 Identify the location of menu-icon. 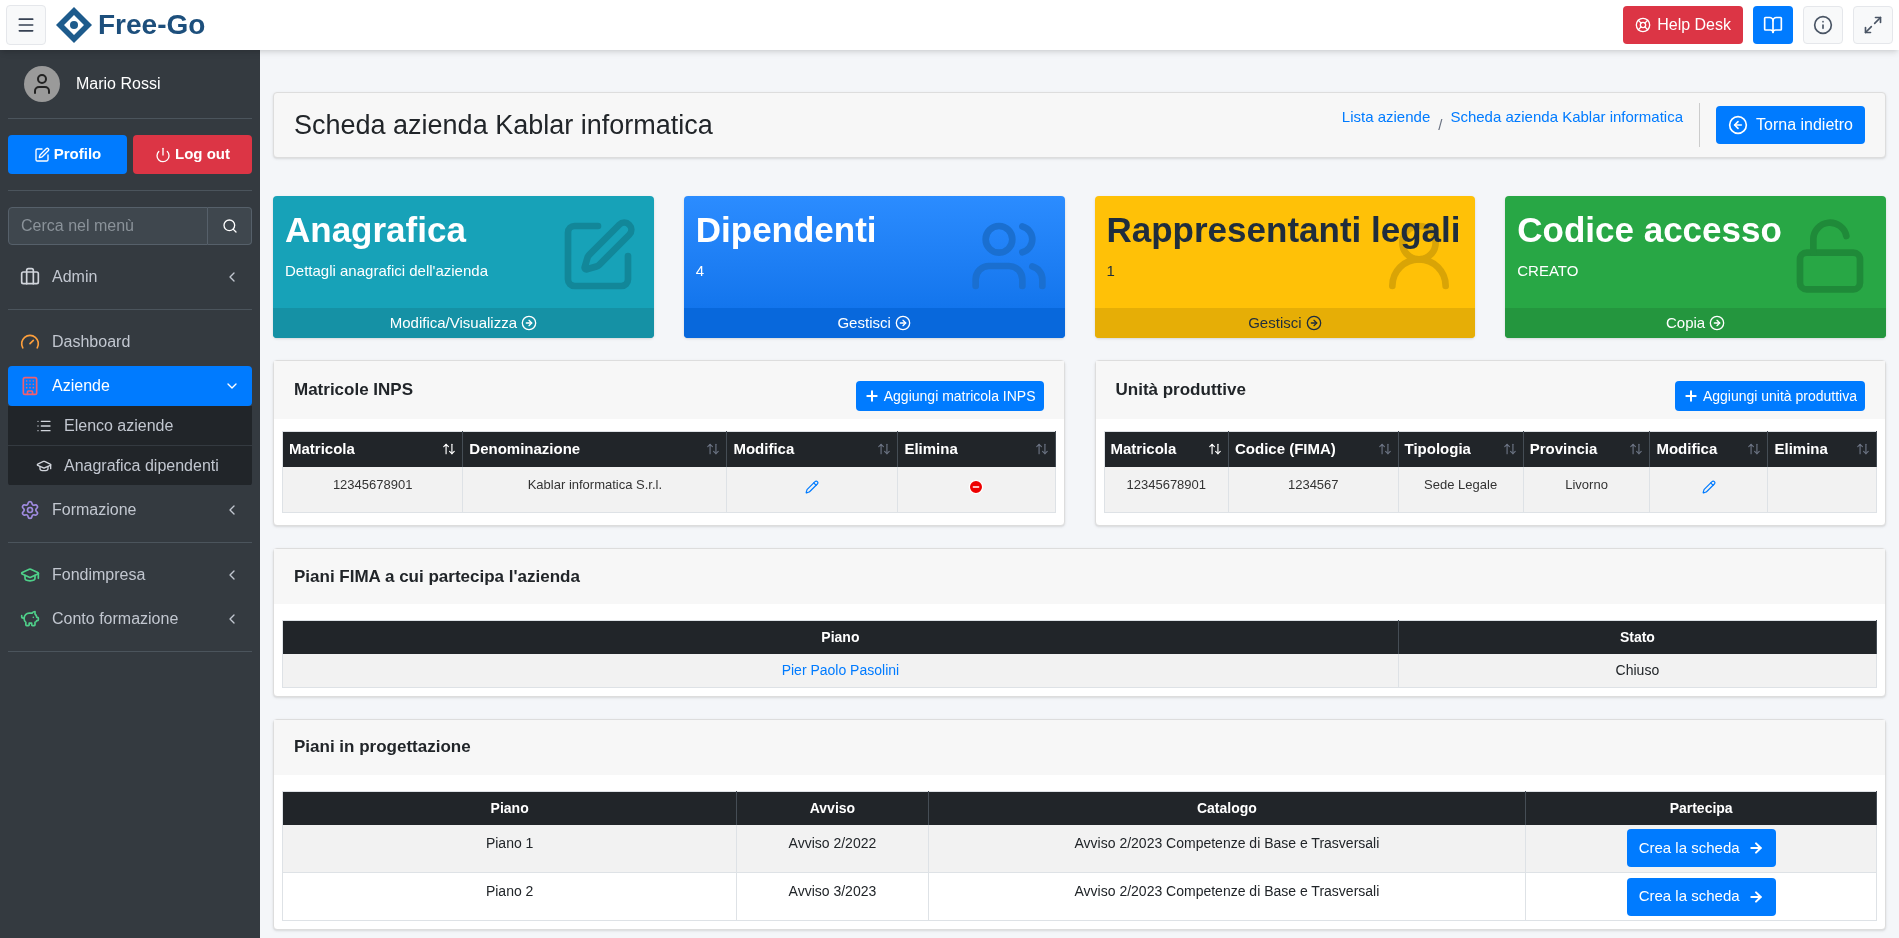
(26, 25).